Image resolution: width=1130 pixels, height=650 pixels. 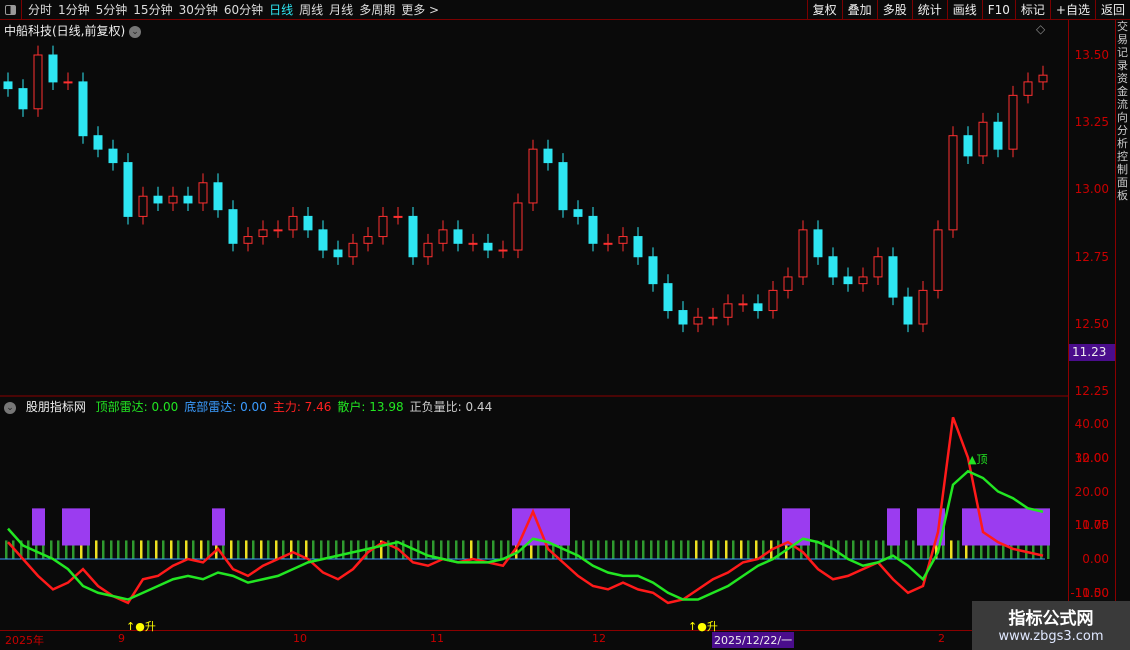 I want to click on price-tick: 13.50, so click(x=1091, y=55).